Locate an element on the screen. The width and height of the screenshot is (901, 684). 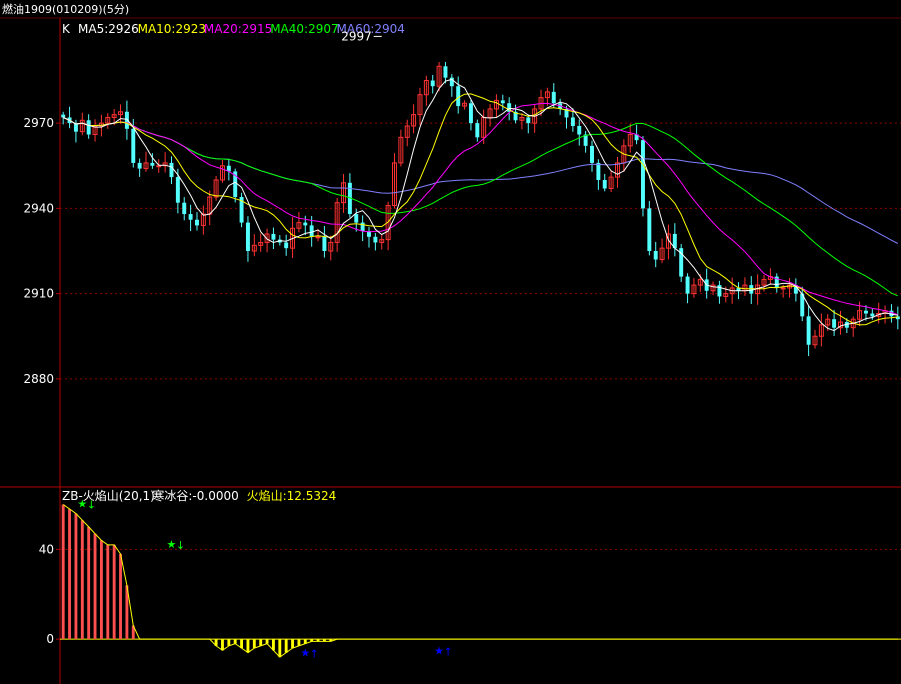
legend-ma10: MA10:2923 is located at coordinates (172, 29).